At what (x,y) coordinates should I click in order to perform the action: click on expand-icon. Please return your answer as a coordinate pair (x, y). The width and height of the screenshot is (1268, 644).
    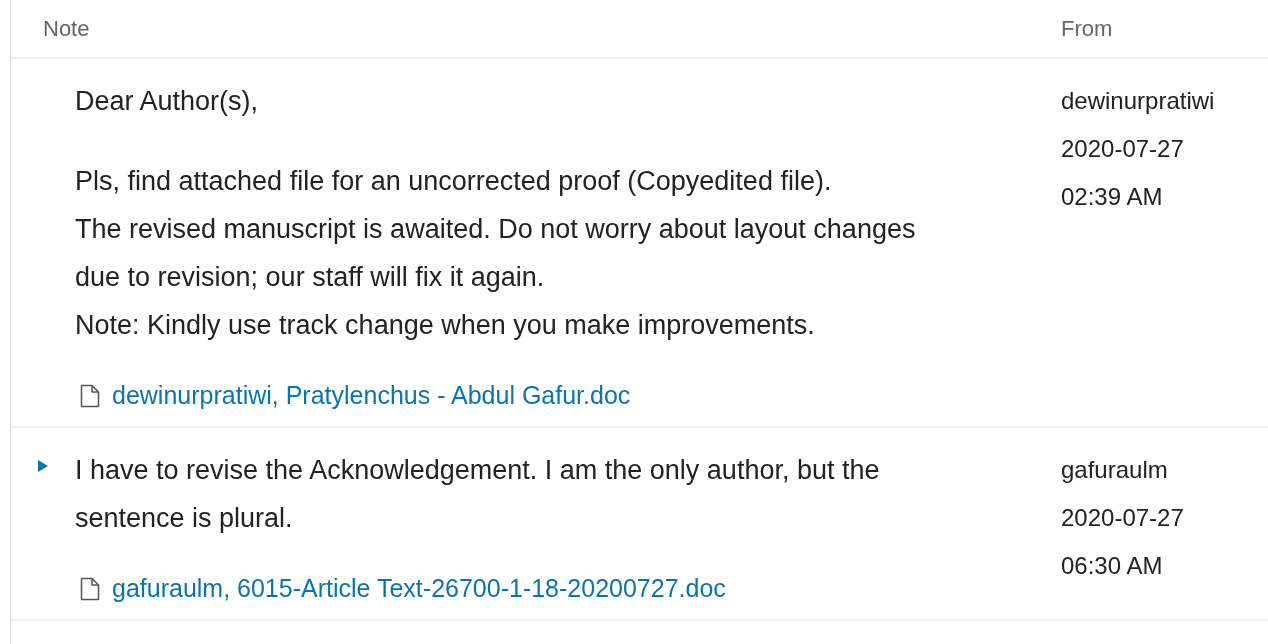
    Looking at the image, I should click on (43, 466).